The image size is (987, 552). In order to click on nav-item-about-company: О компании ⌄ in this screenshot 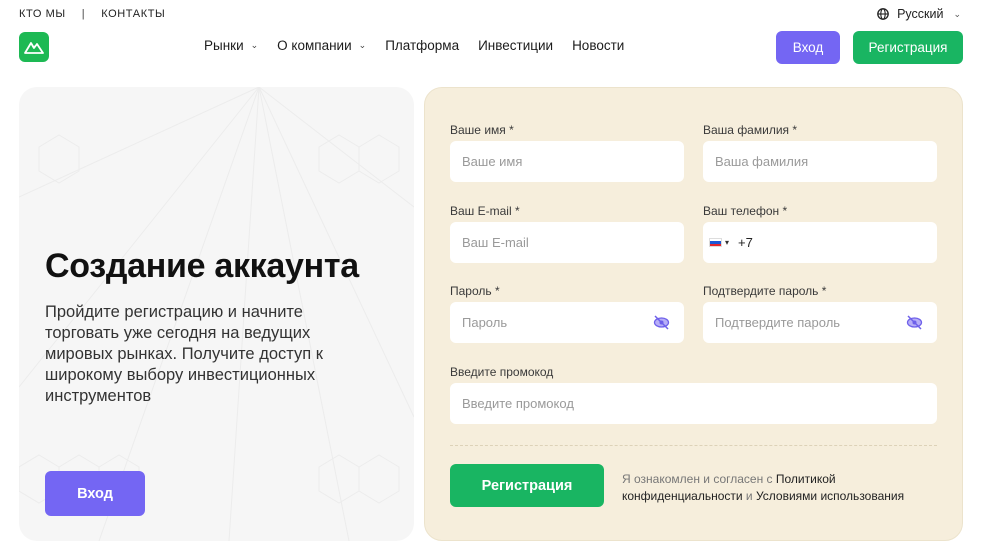, I will do `click(321, 45)`.